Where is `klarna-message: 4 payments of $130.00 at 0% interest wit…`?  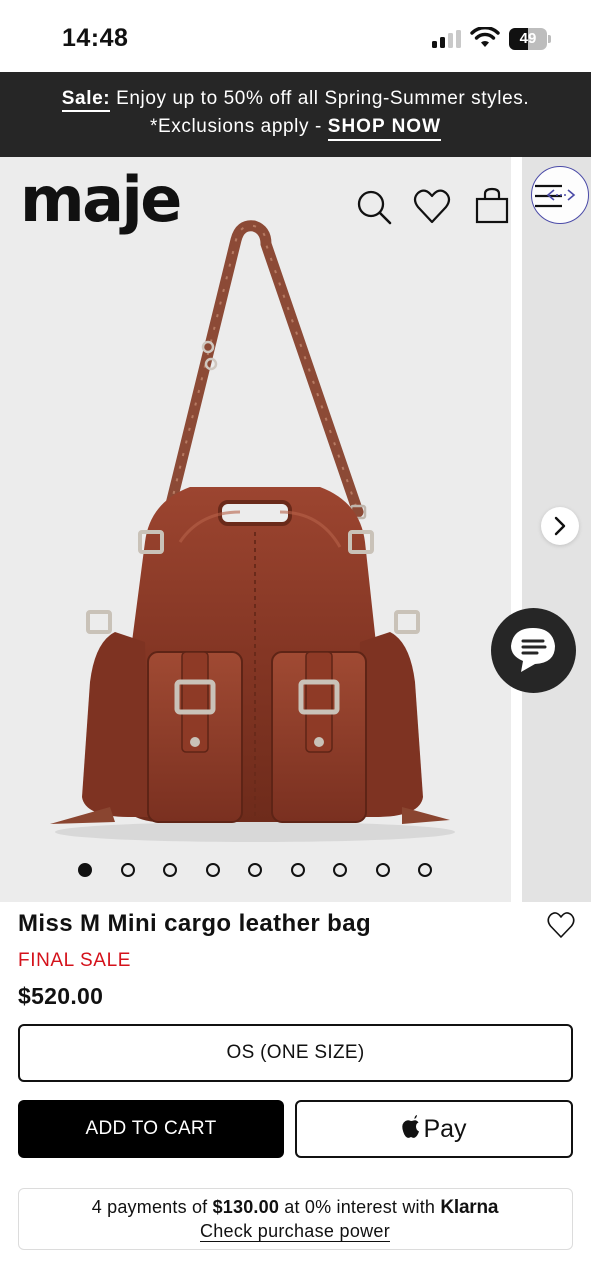 klarna-message: 4 payments of $130.00 at 0% interest wit… is located at coordinates (295, 1207).